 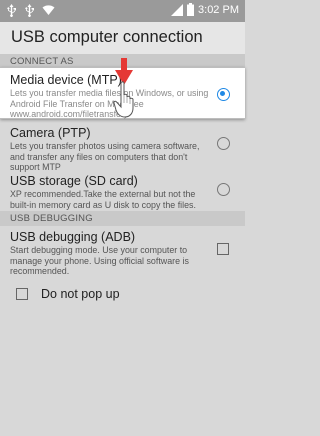 I want to click on status-left-icons, so click(x=30, y=10).